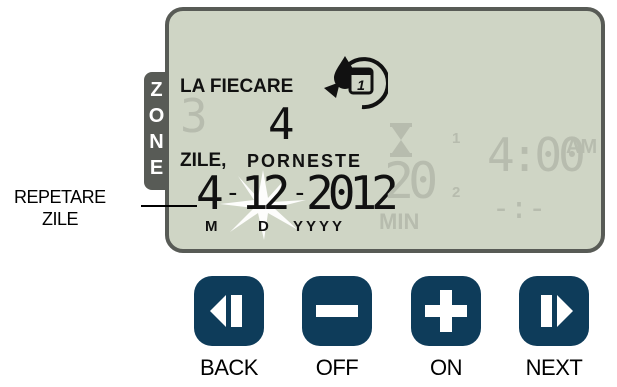  What do you see at coordinates (456, 192) in the screenshot?
I see `start-index-2: 2` at bounding box center [456, 192].